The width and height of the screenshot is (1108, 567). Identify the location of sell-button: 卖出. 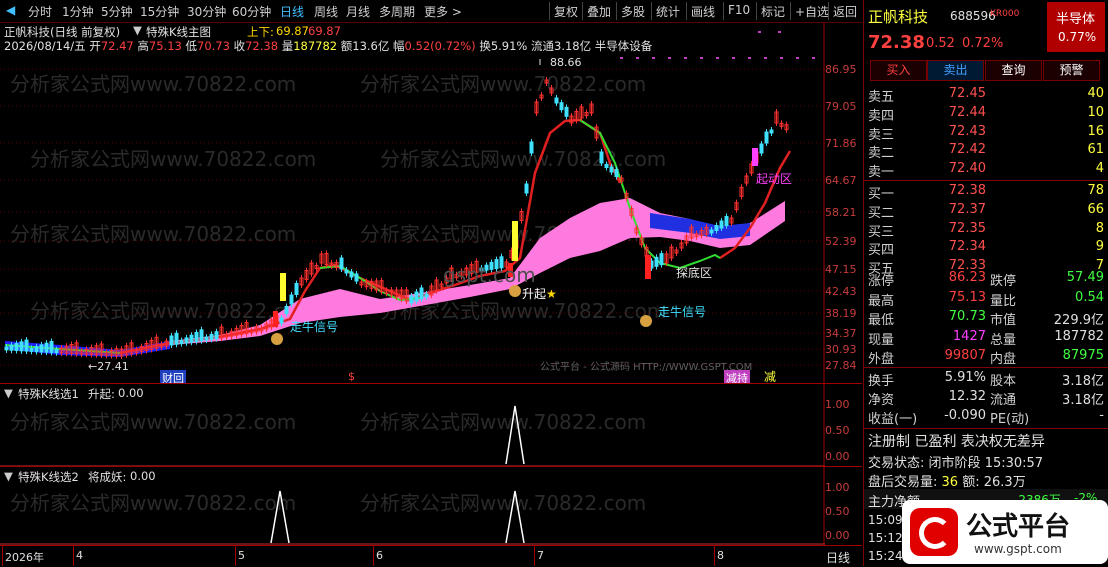
(955, 70).